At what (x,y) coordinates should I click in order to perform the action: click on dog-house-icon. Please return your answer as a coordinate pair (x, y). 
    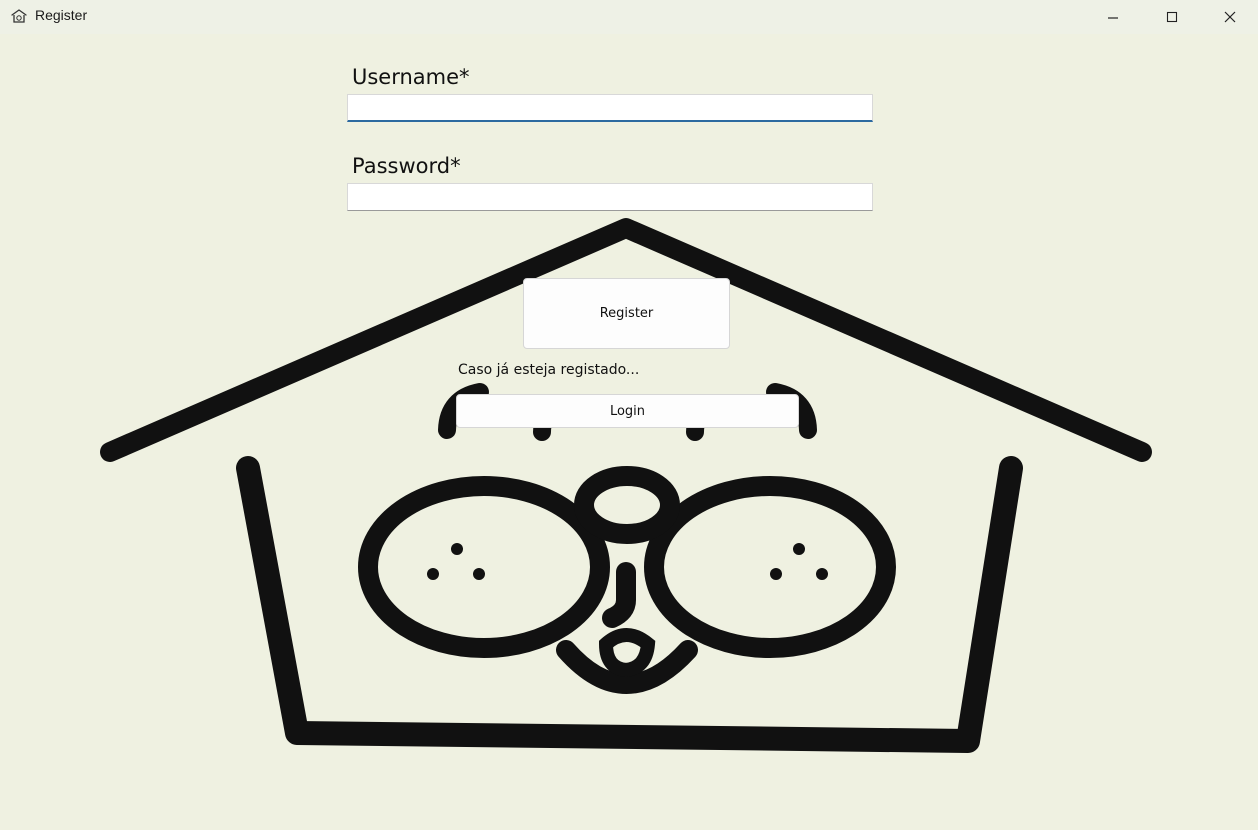
    Looking at the image, I should click on (19, 16).